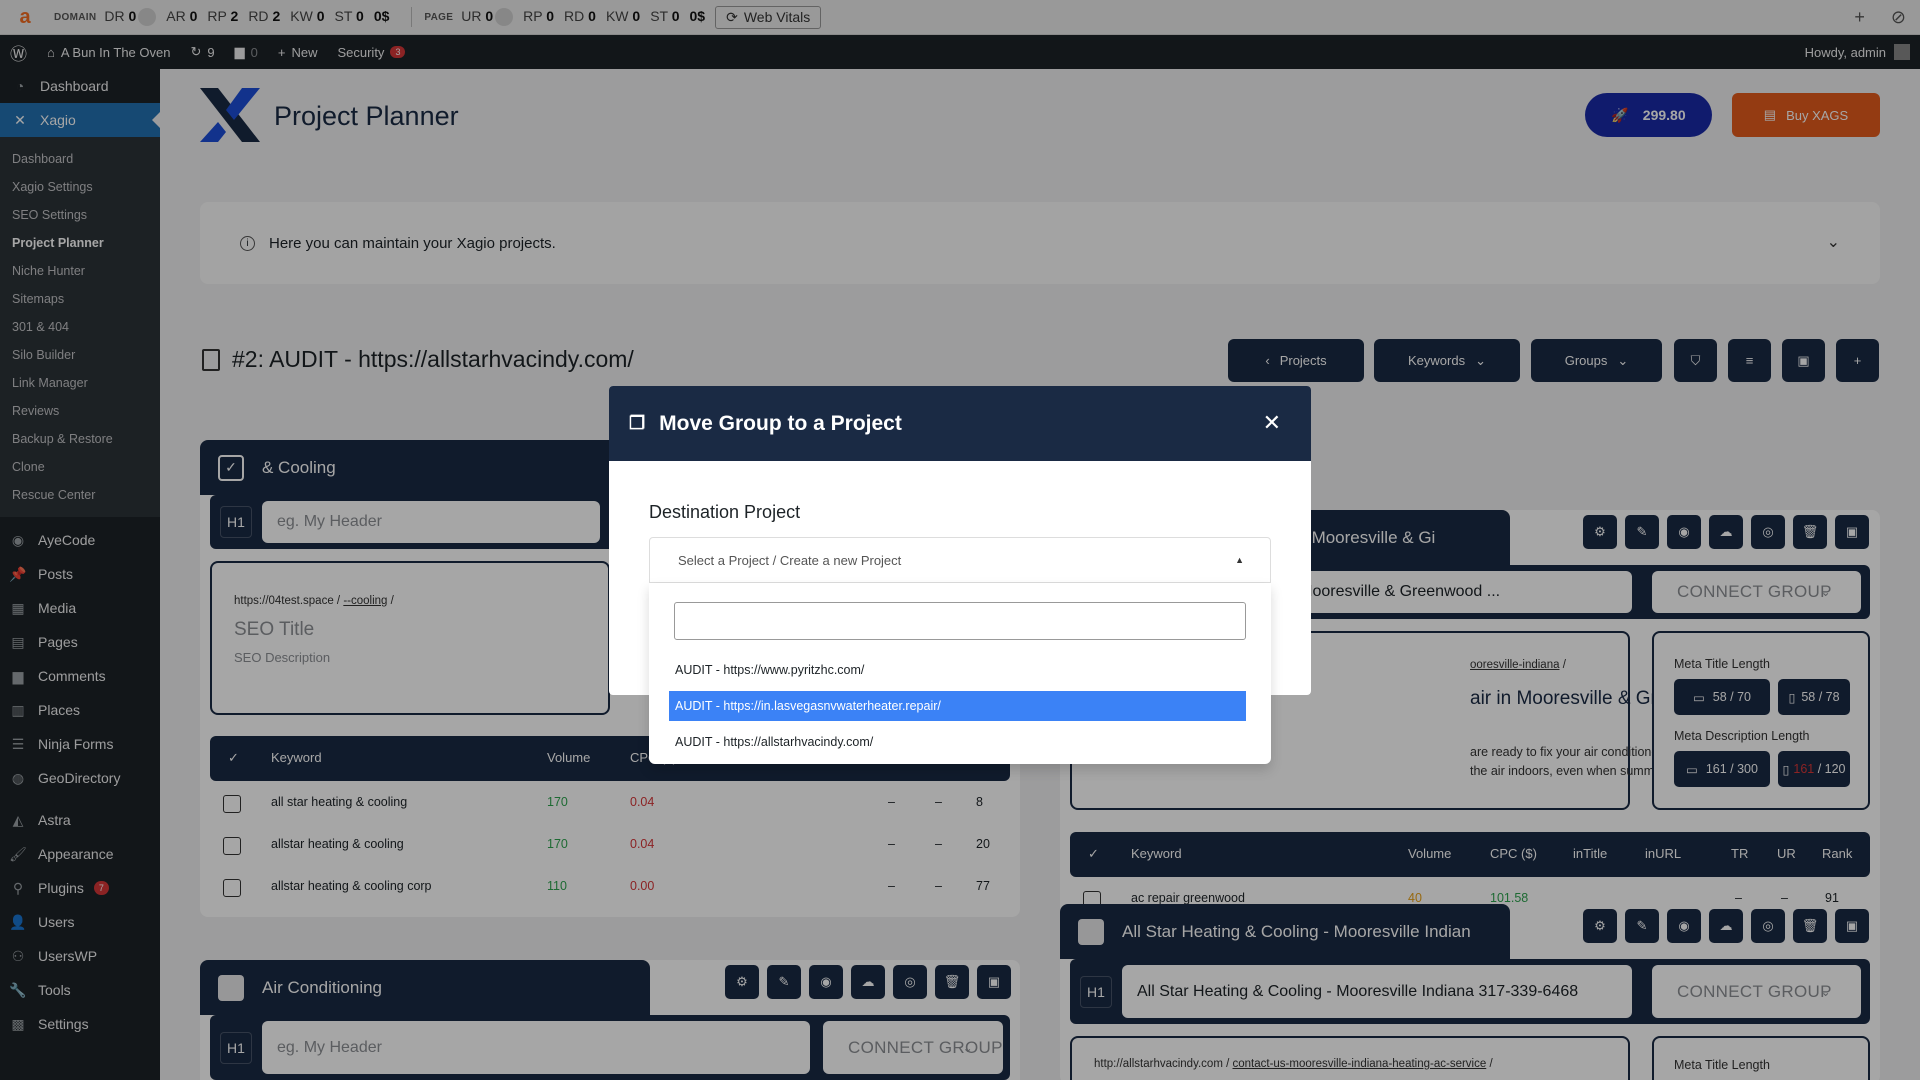 The height and width of the screenshot is (1080, 1920). What do you see at coordinates (637, 423) in the screenshot?
I see `copy-icon: ❐` at bounding box center [637, 423].